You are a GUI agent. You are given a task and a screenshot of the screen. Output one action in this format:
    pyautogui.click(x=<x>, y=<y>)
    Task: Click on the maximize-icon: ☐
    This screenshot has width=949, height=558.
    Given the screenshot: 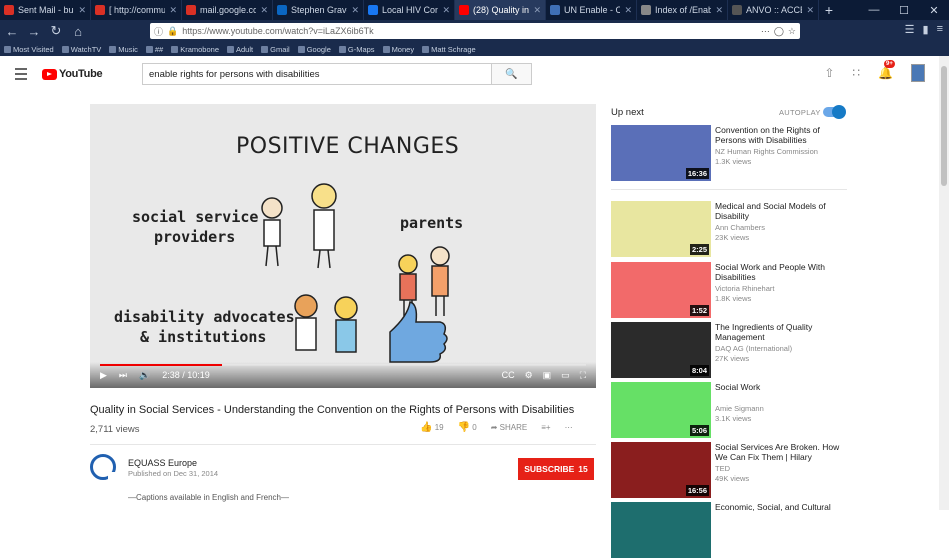 What is the action you would take?
    pyautogui.click(x=904, y=10)
    